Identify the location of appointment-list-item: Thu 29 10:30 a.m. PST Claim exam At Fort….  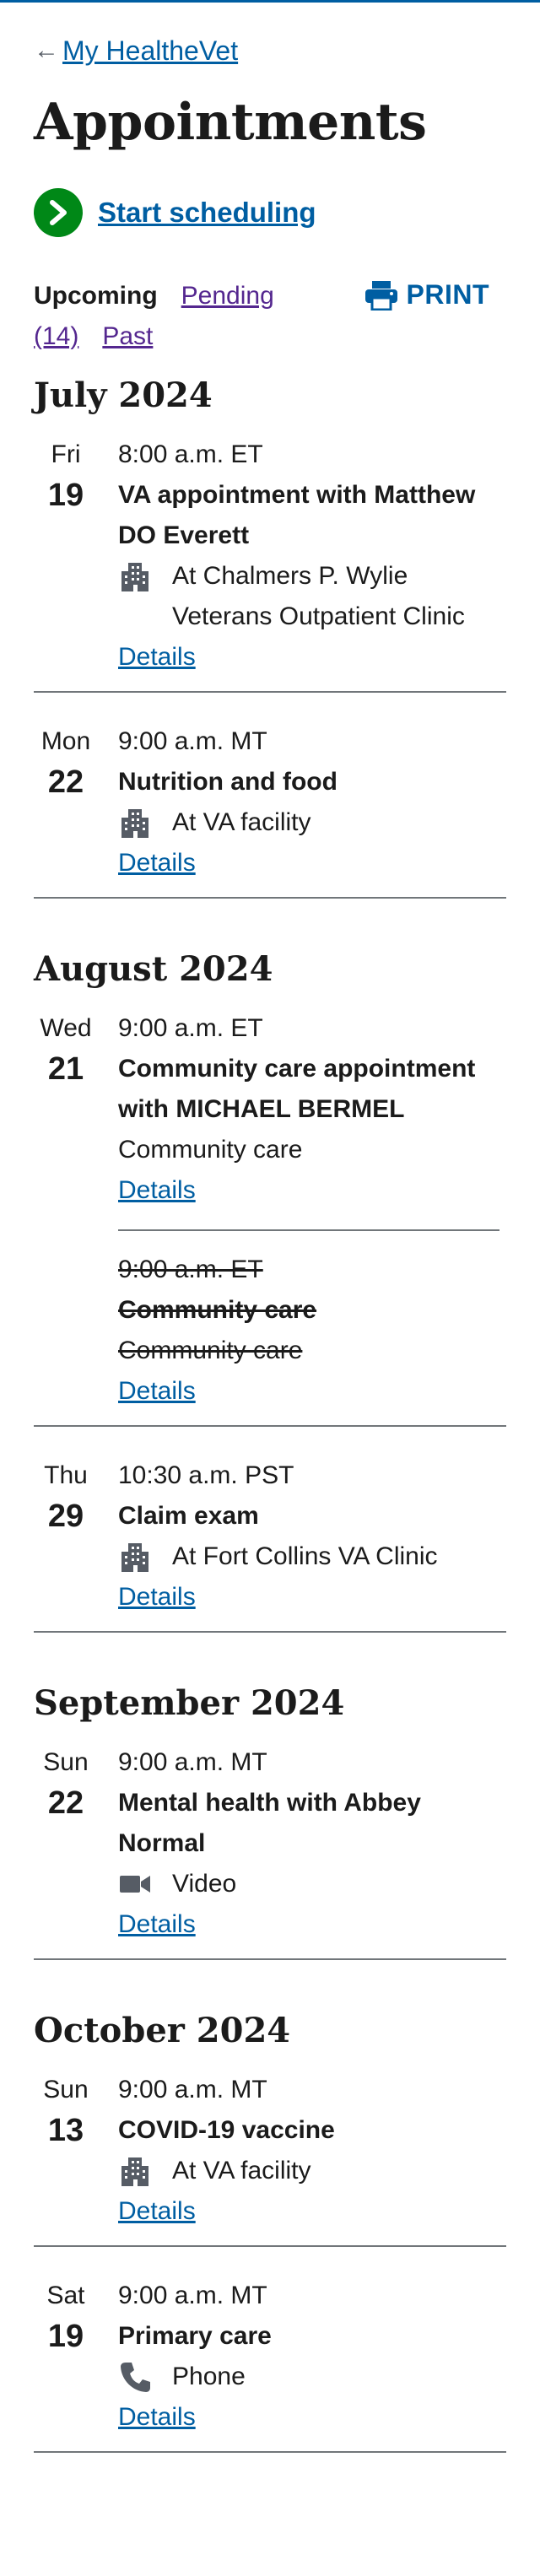
(270, 1530).